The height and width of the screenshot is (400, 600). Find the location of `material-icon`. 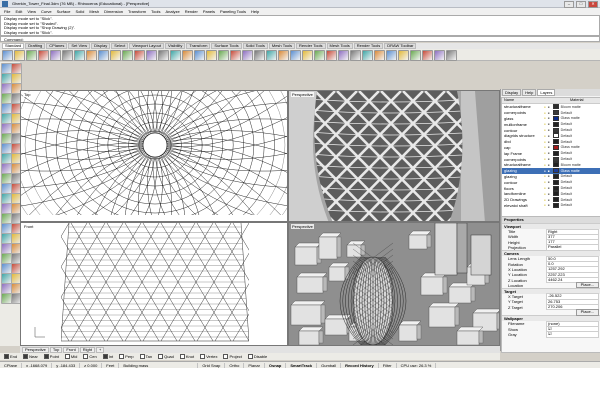

material-icon is located at coordinates (355, 55).